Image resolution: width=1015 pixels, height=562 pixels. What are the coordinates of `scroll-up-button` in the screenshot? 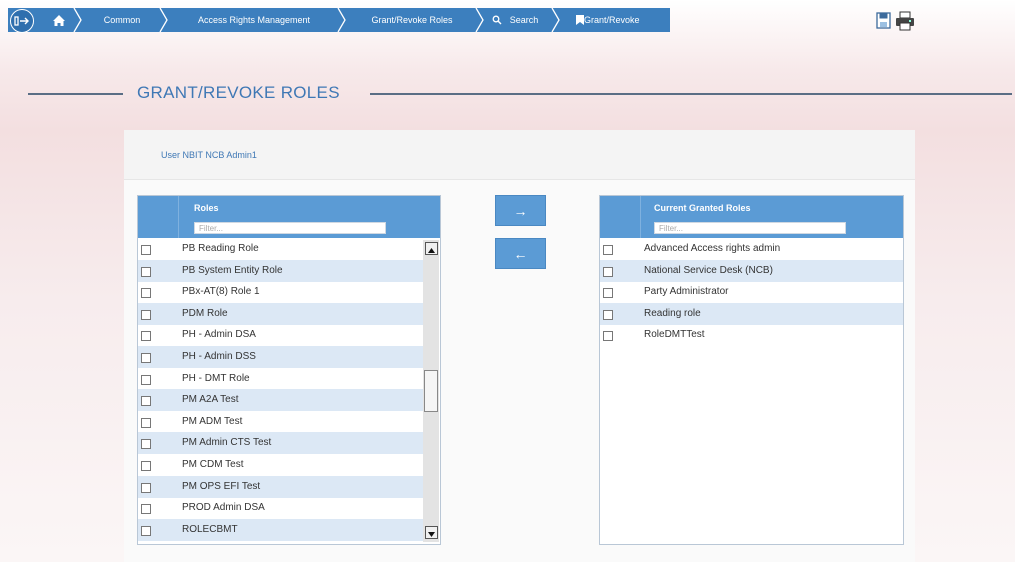 It's located at (431, 248).